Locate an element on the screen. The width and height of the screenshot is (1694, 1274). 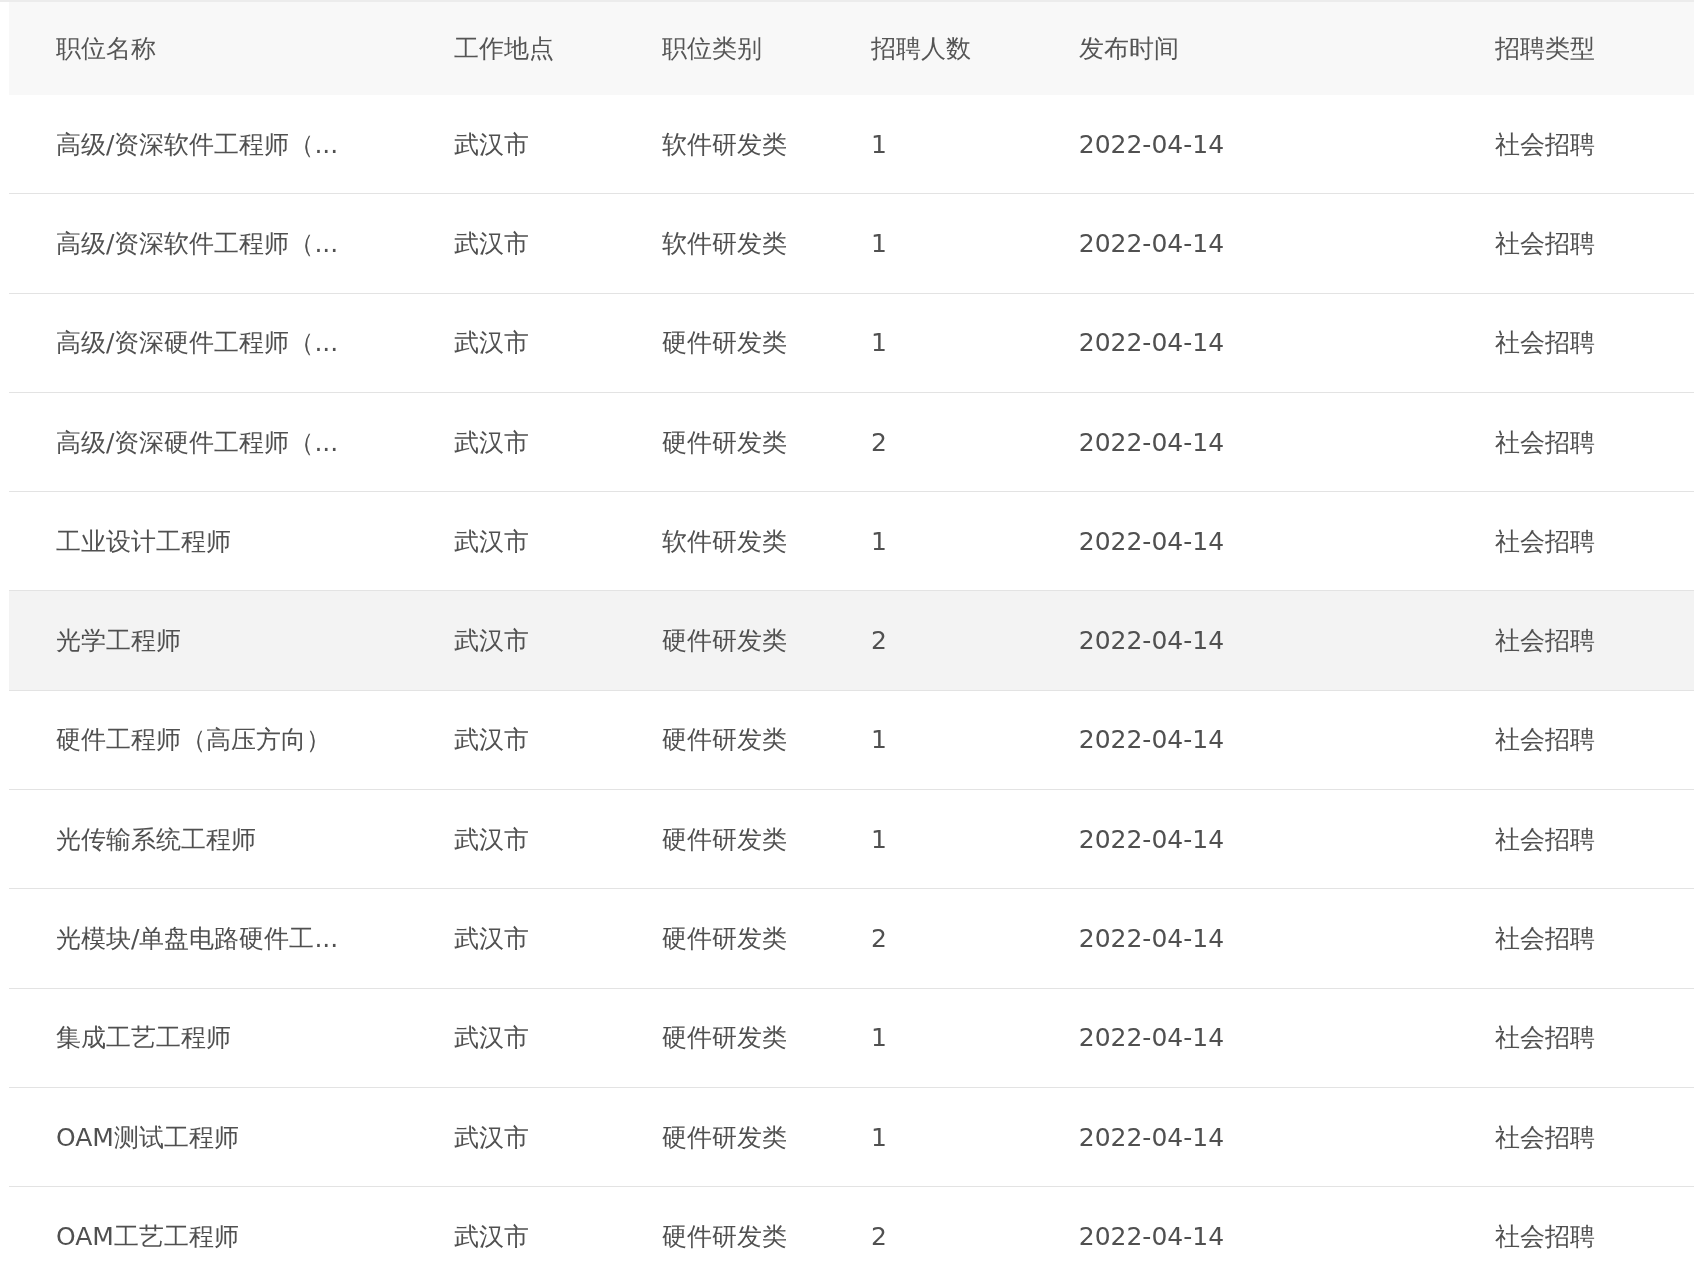
table-cell-text: 光学工程师 is located at coordinates (119, 641).